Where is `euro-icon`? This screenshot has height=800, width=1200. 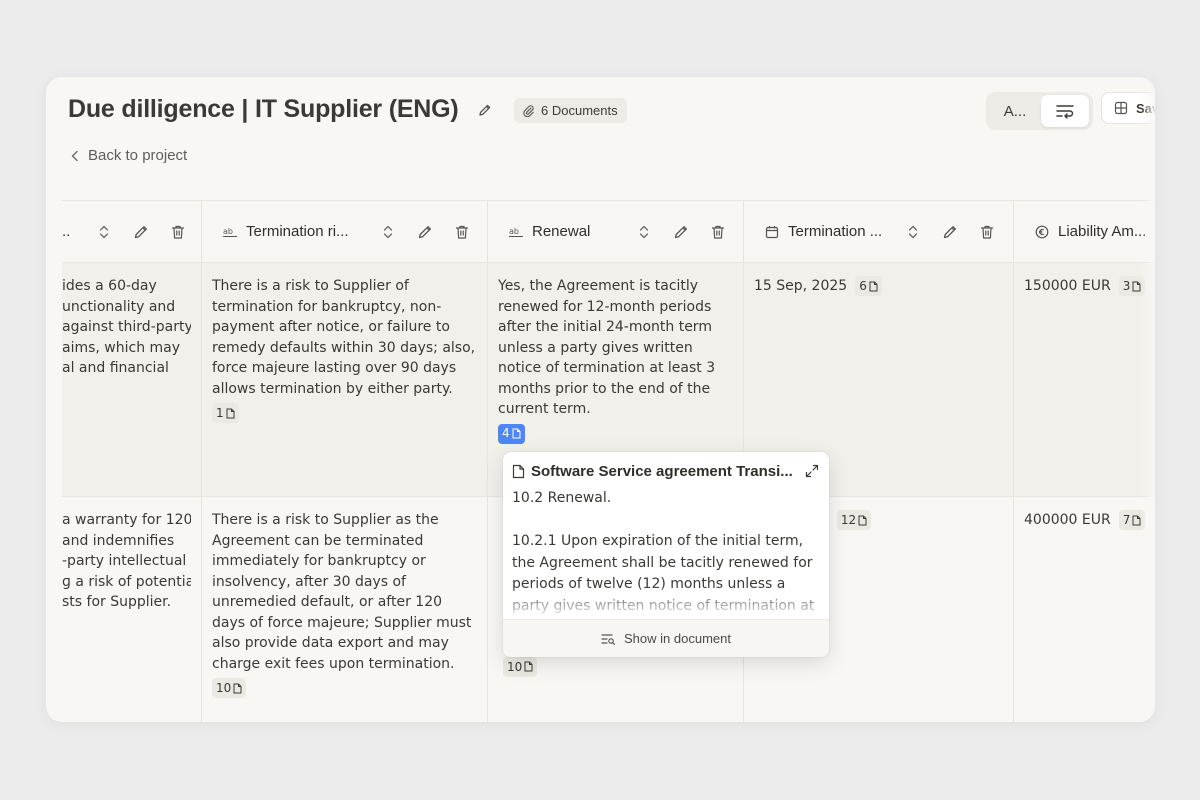
euro-icon is located at coordinates (1042, 232).